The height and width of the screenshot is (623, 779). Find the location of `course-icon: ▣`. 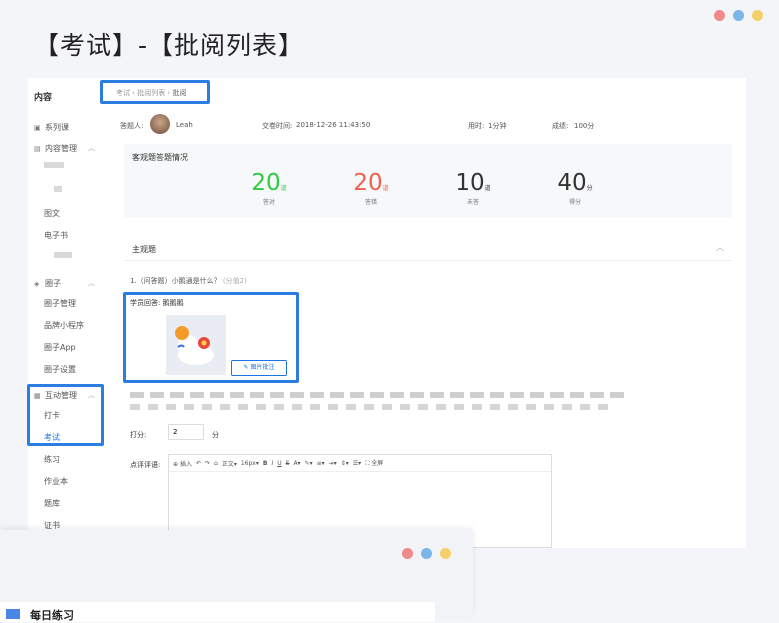

course-icon: ▣ is located at coordinates (37, 128).